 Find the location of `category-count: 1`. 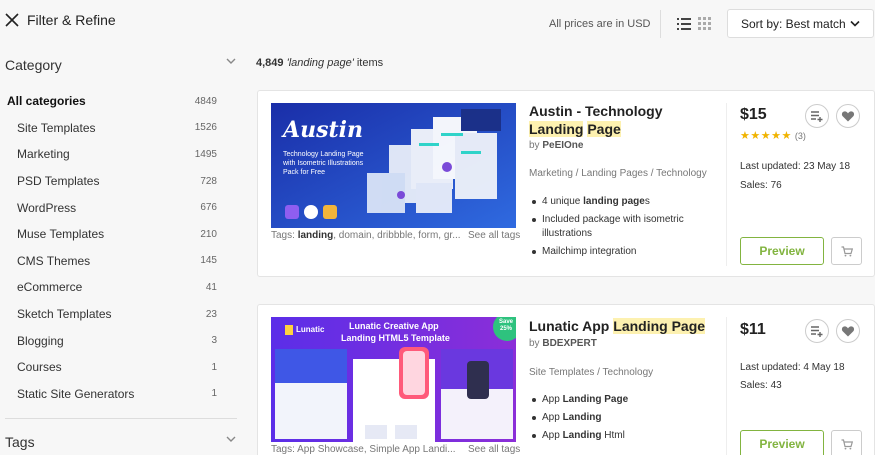

category-count: 1 is located at coordinates (214, 367).